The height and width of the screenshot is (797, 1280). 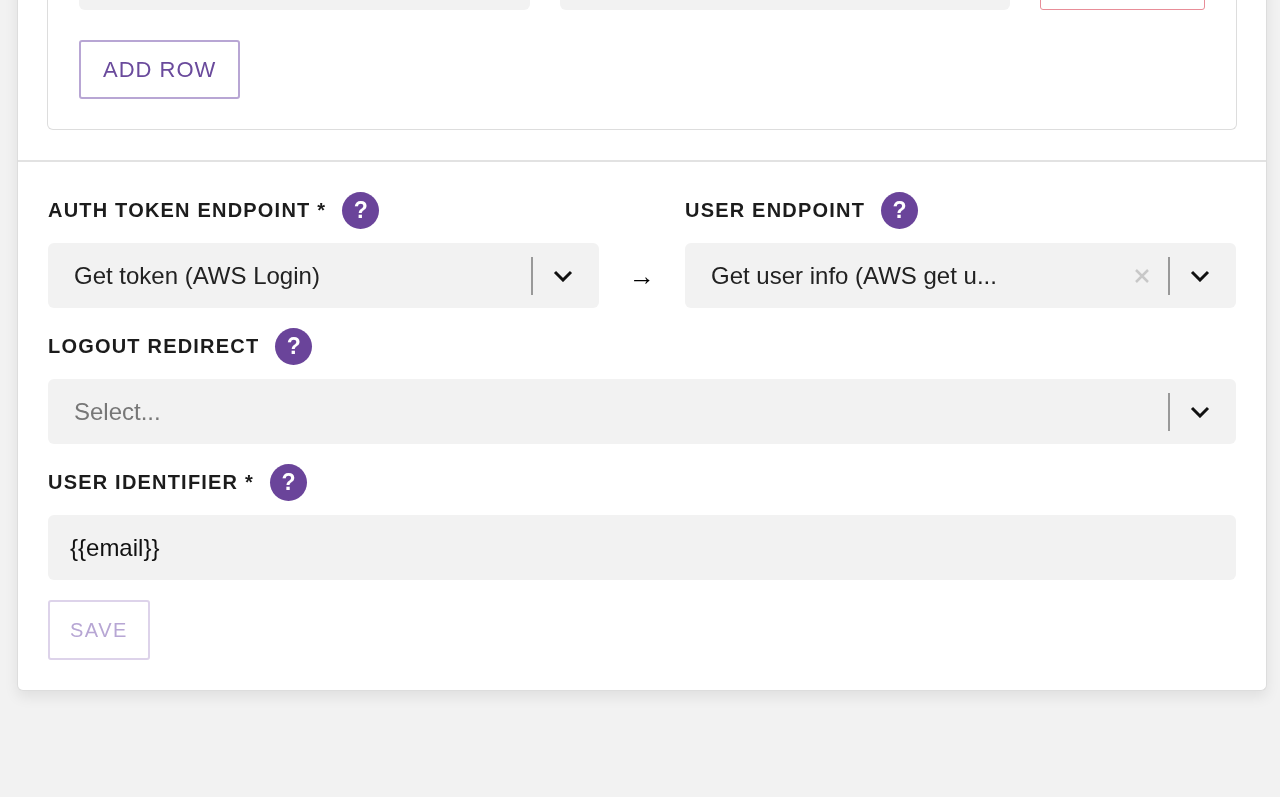 I want to click on field-label: LOGOUT REDIRECT, so click(x=154, y=346).